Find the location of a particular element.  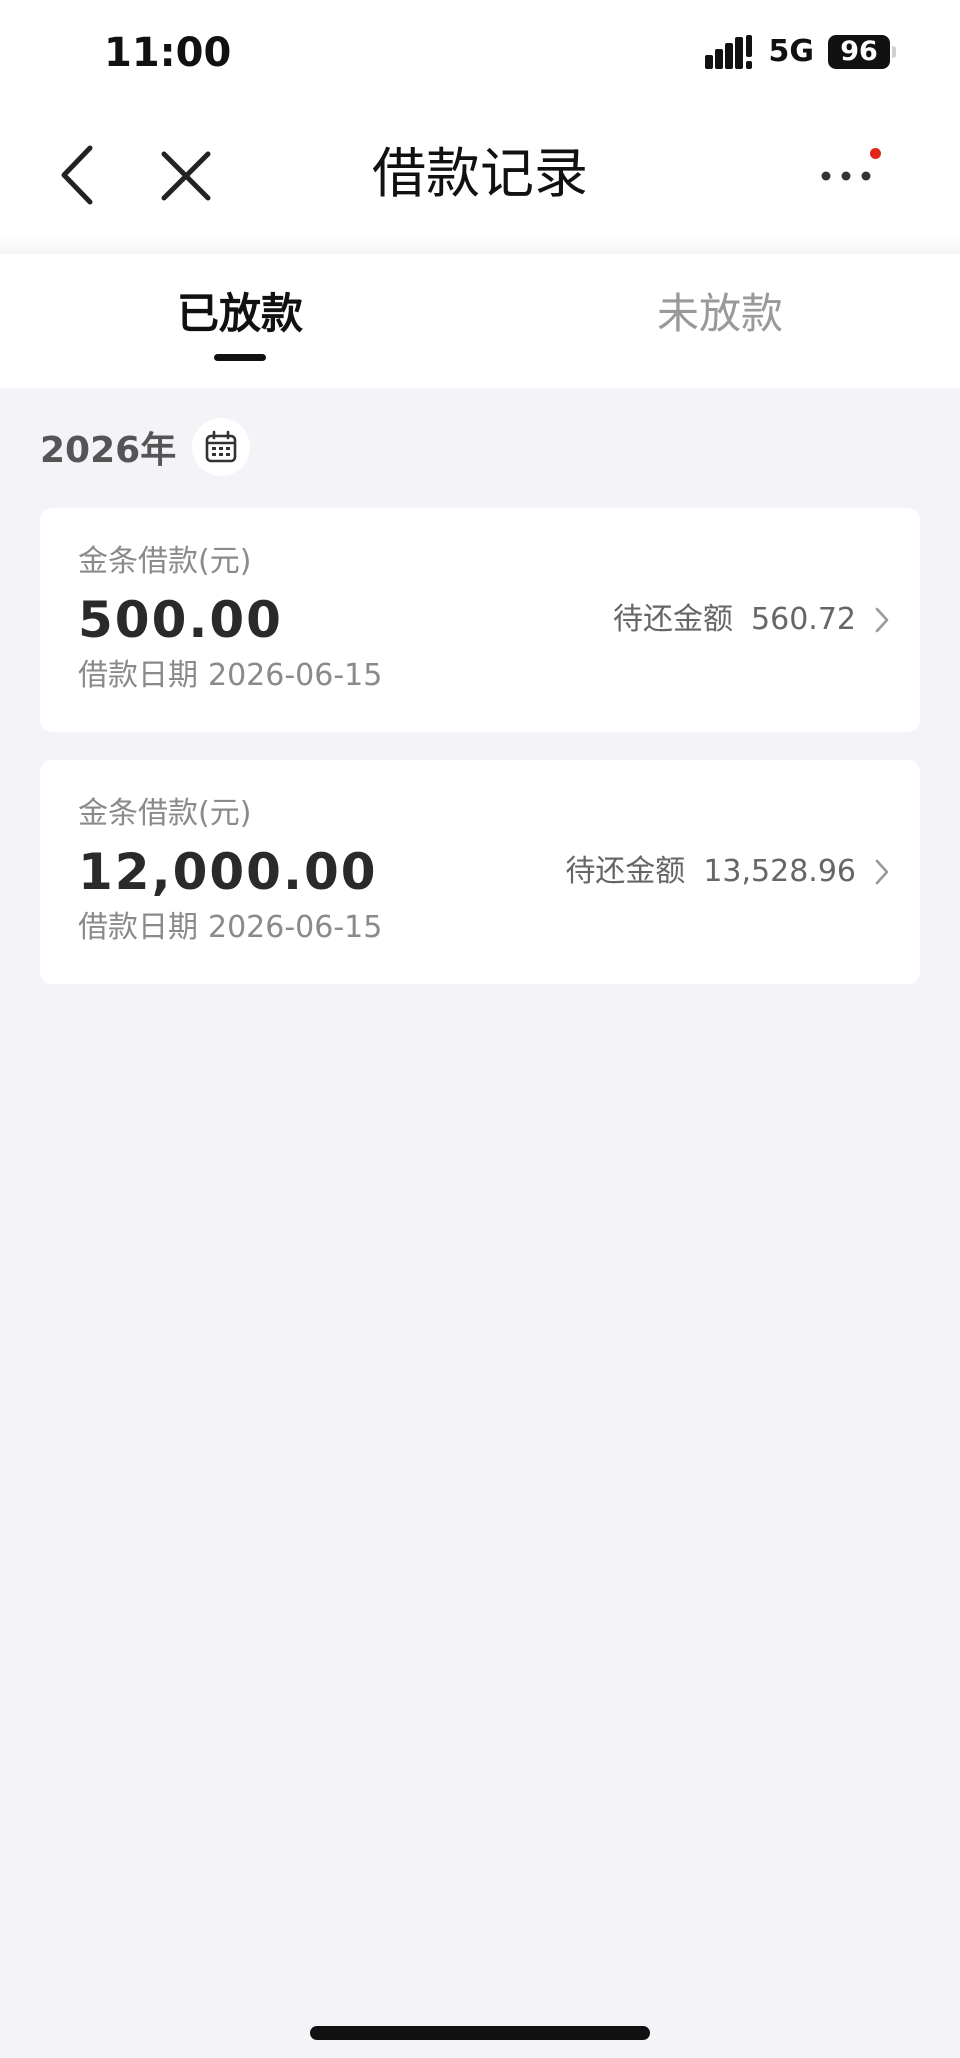

calendar-button is located at coordinates (221, 447).